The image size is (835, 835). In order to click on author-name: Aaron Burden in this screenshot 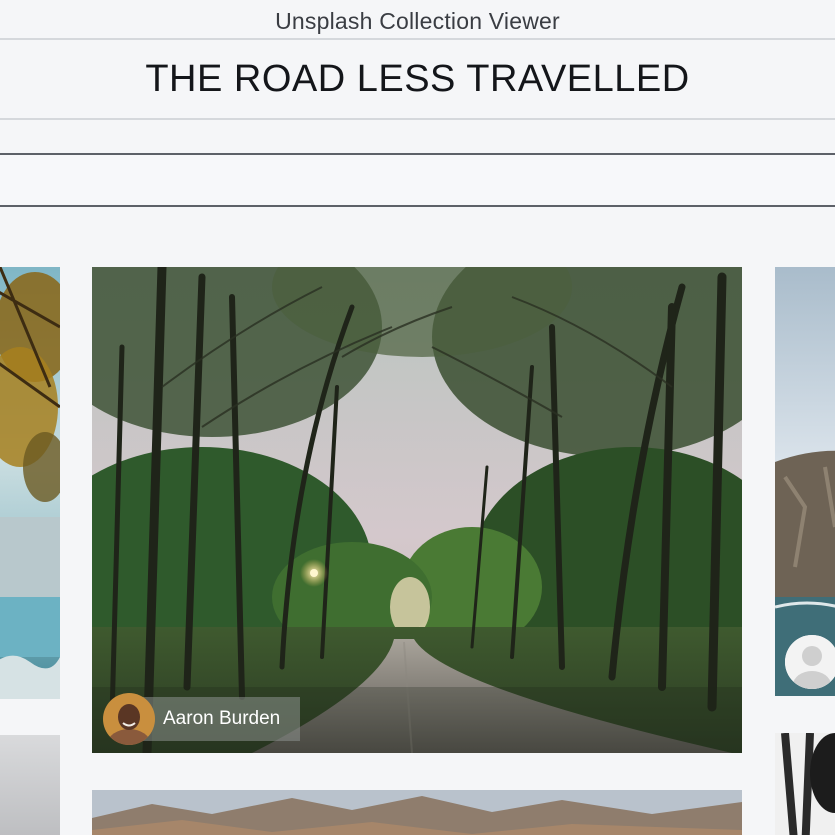, I will do `click(219, 719)`.